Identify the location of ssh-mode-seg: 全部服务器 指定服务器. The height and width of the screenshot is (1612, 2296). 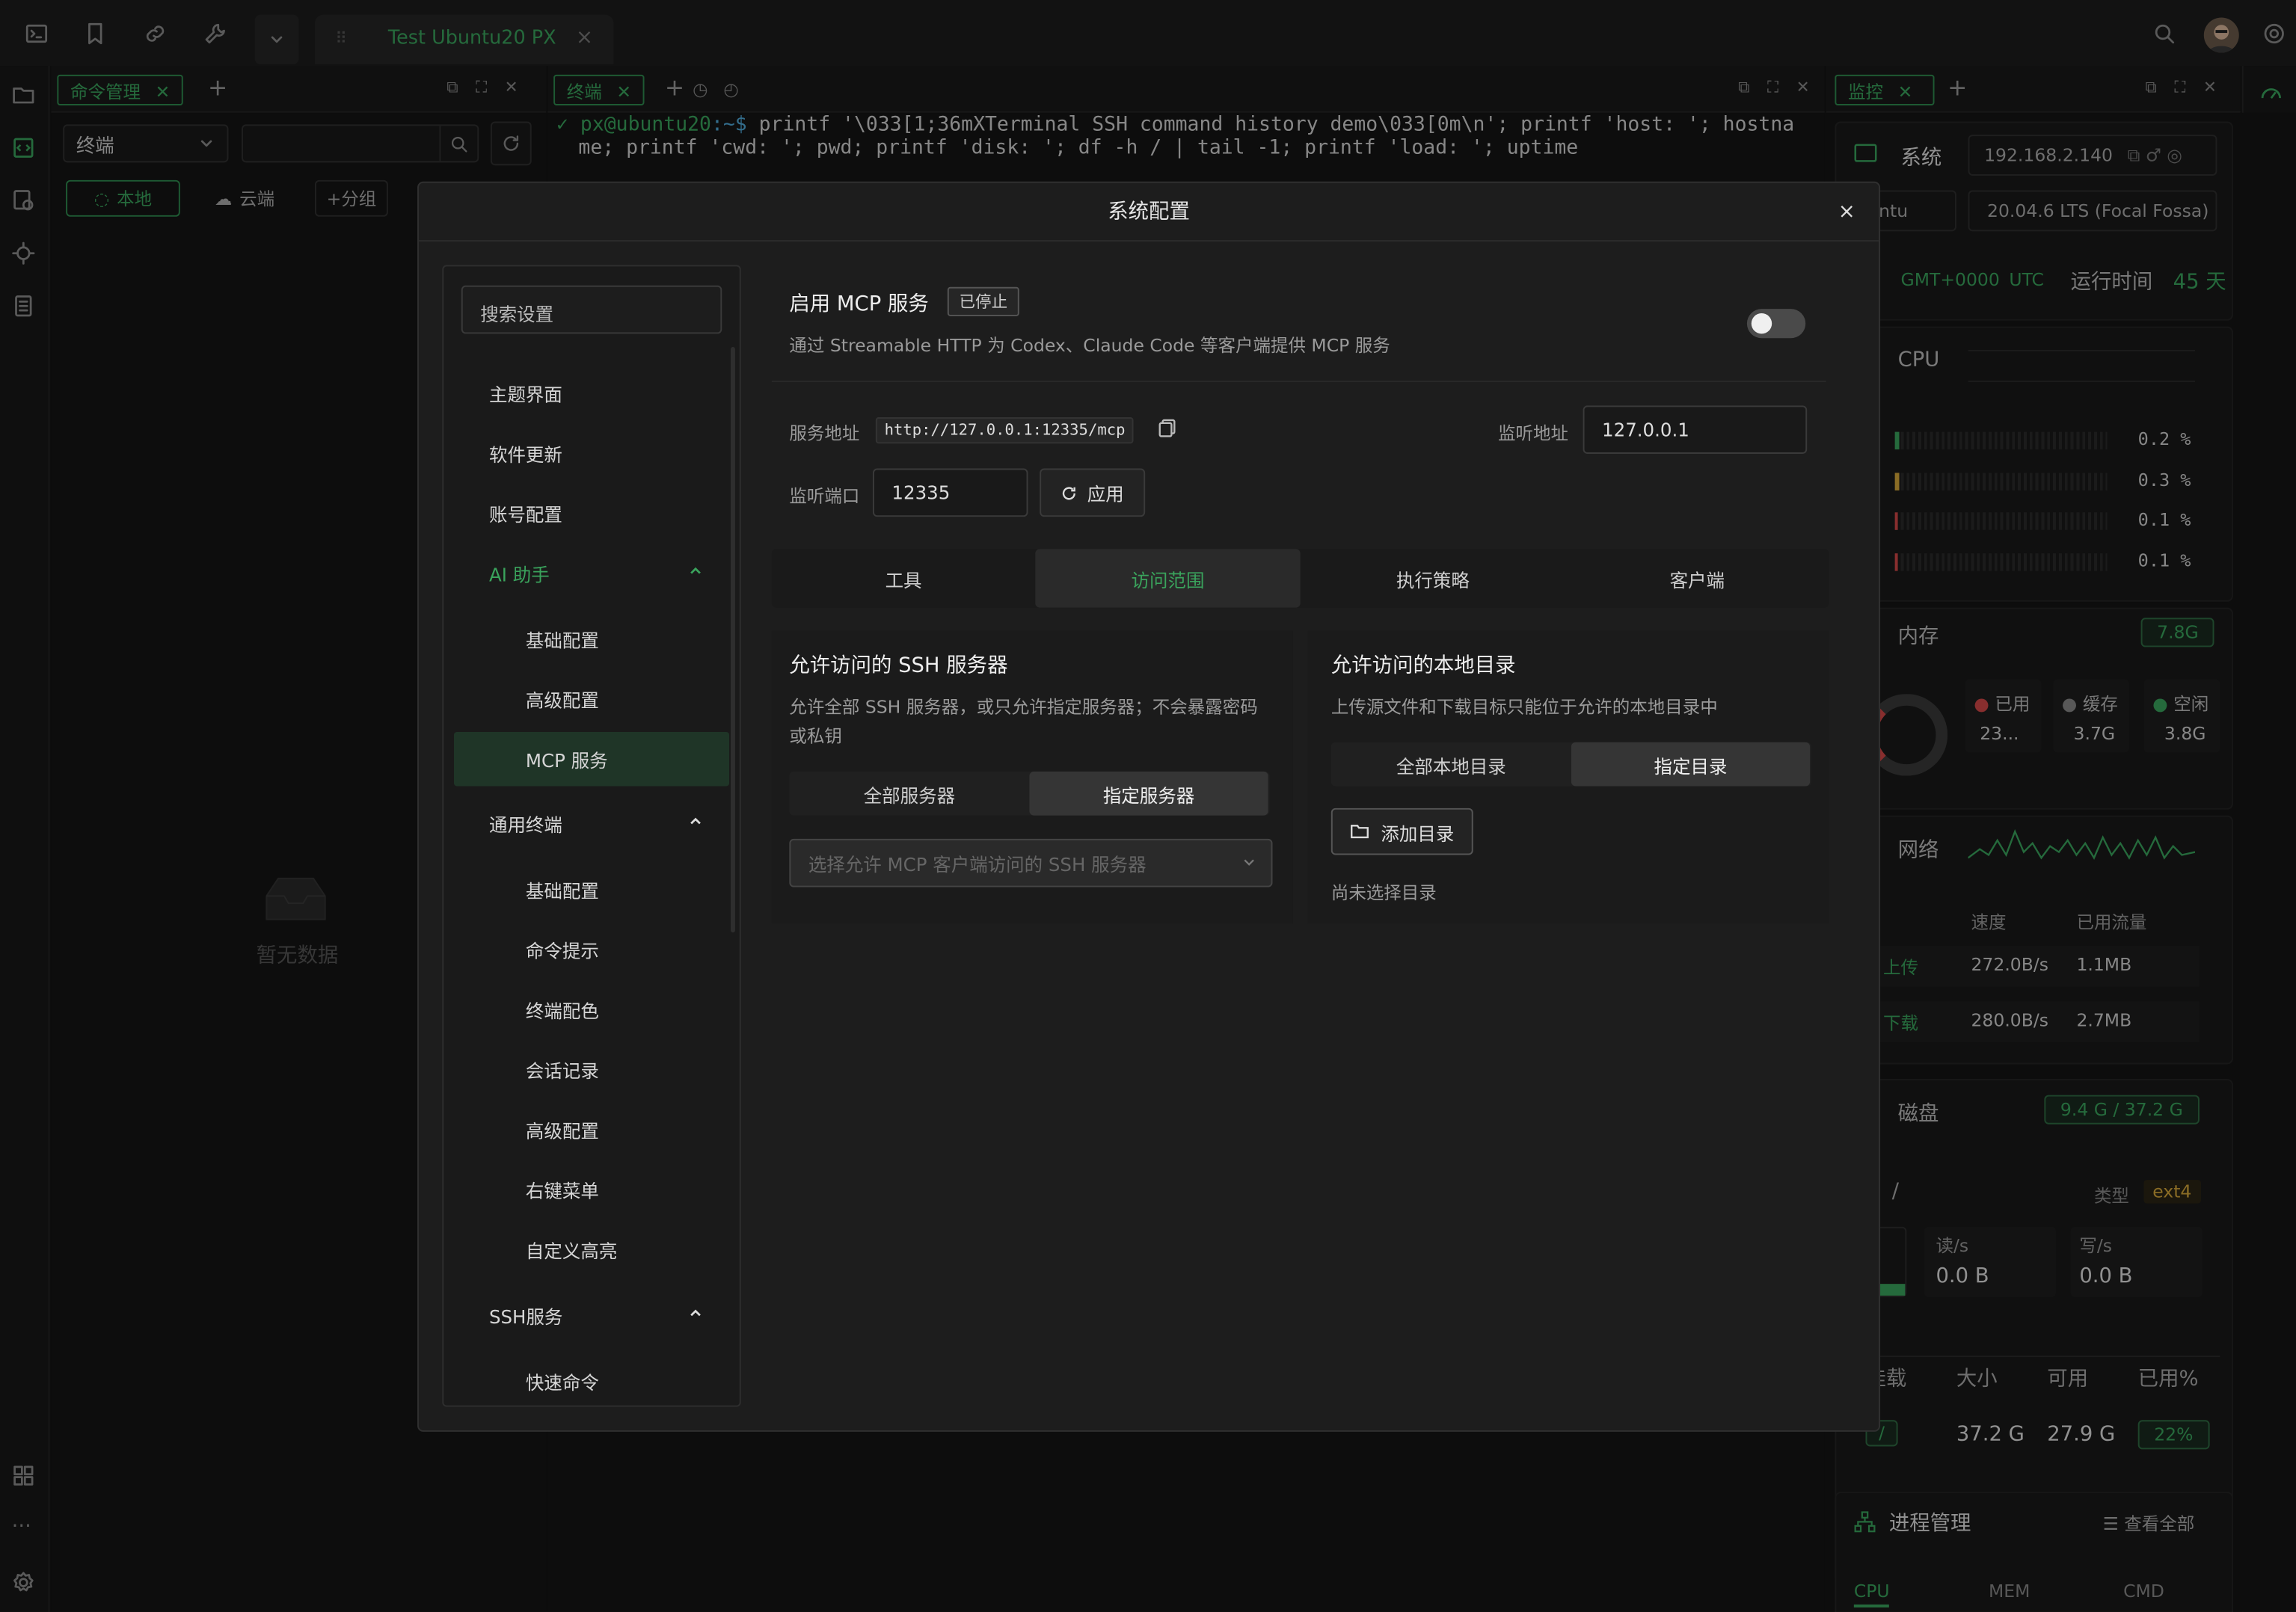
(1029, 794).